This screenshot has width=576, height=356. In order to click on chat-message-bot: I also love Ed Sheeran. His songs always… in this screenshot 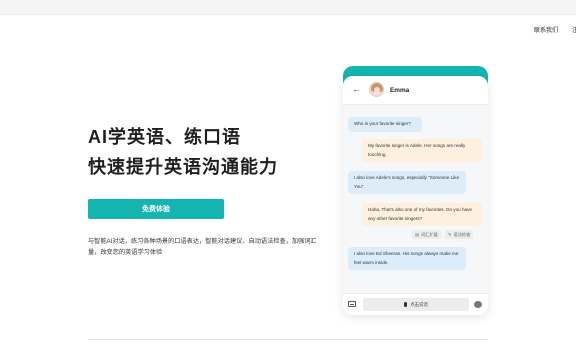, I will do `click(407, 258)`.